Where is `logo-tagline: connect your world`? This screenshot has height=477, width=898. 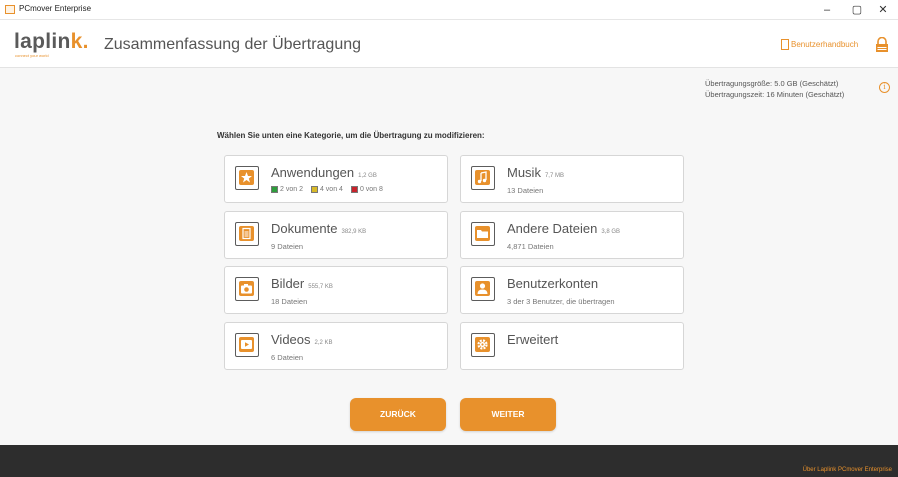
logo-tagline: connect your world is located at coordinates (32, 55).